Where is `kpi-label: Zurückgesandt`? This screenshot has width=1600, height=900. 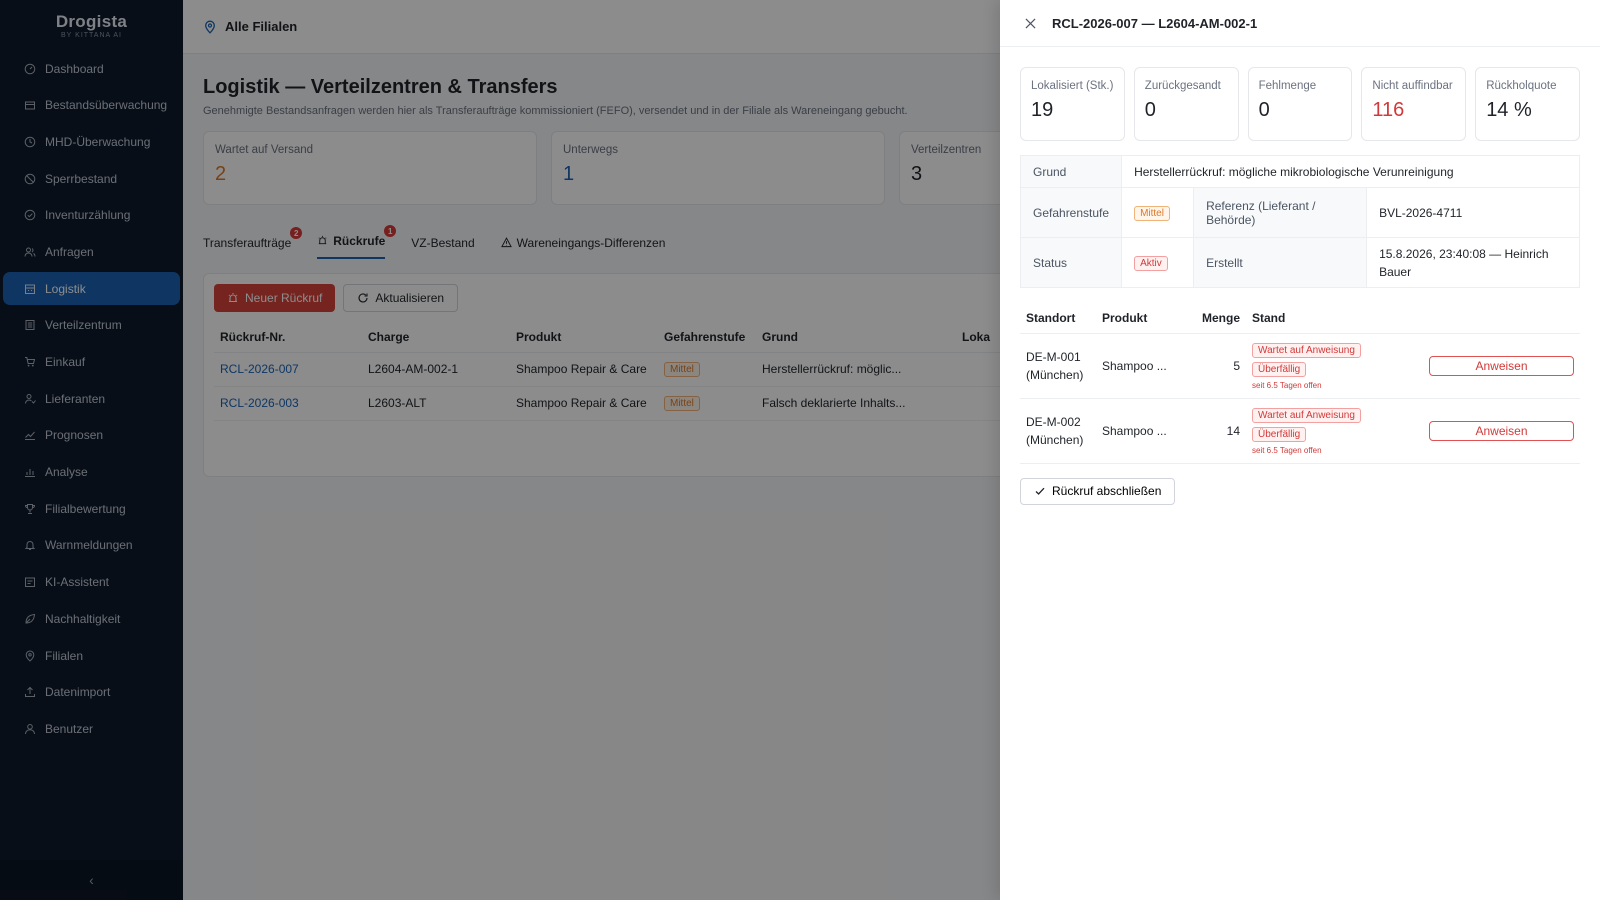 kpi-label: Zurückgesandt is located at coordinates (1182, 86).